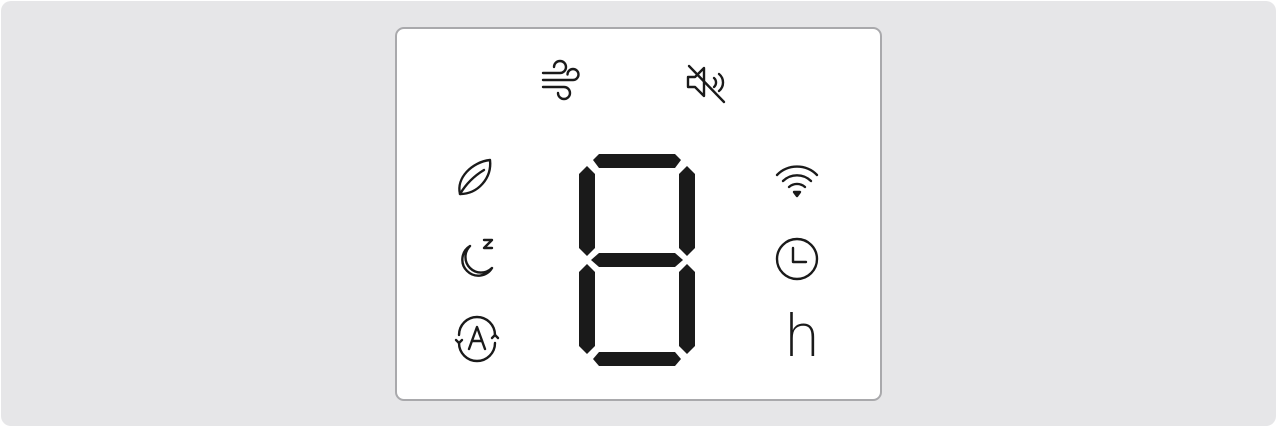 This screenshot has width=1277, height=427. What do you see at coordinates (802, 336) in the screenshot?
I see `hours-unit-label: h` at bounding box center [802, 336].